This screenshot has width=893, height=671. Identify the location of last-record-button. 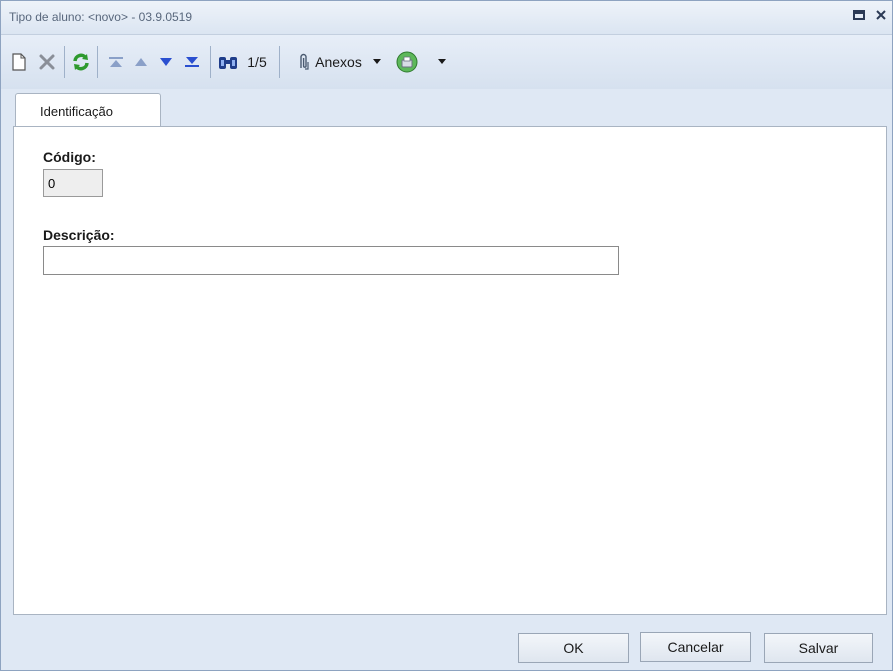
(192, 62).